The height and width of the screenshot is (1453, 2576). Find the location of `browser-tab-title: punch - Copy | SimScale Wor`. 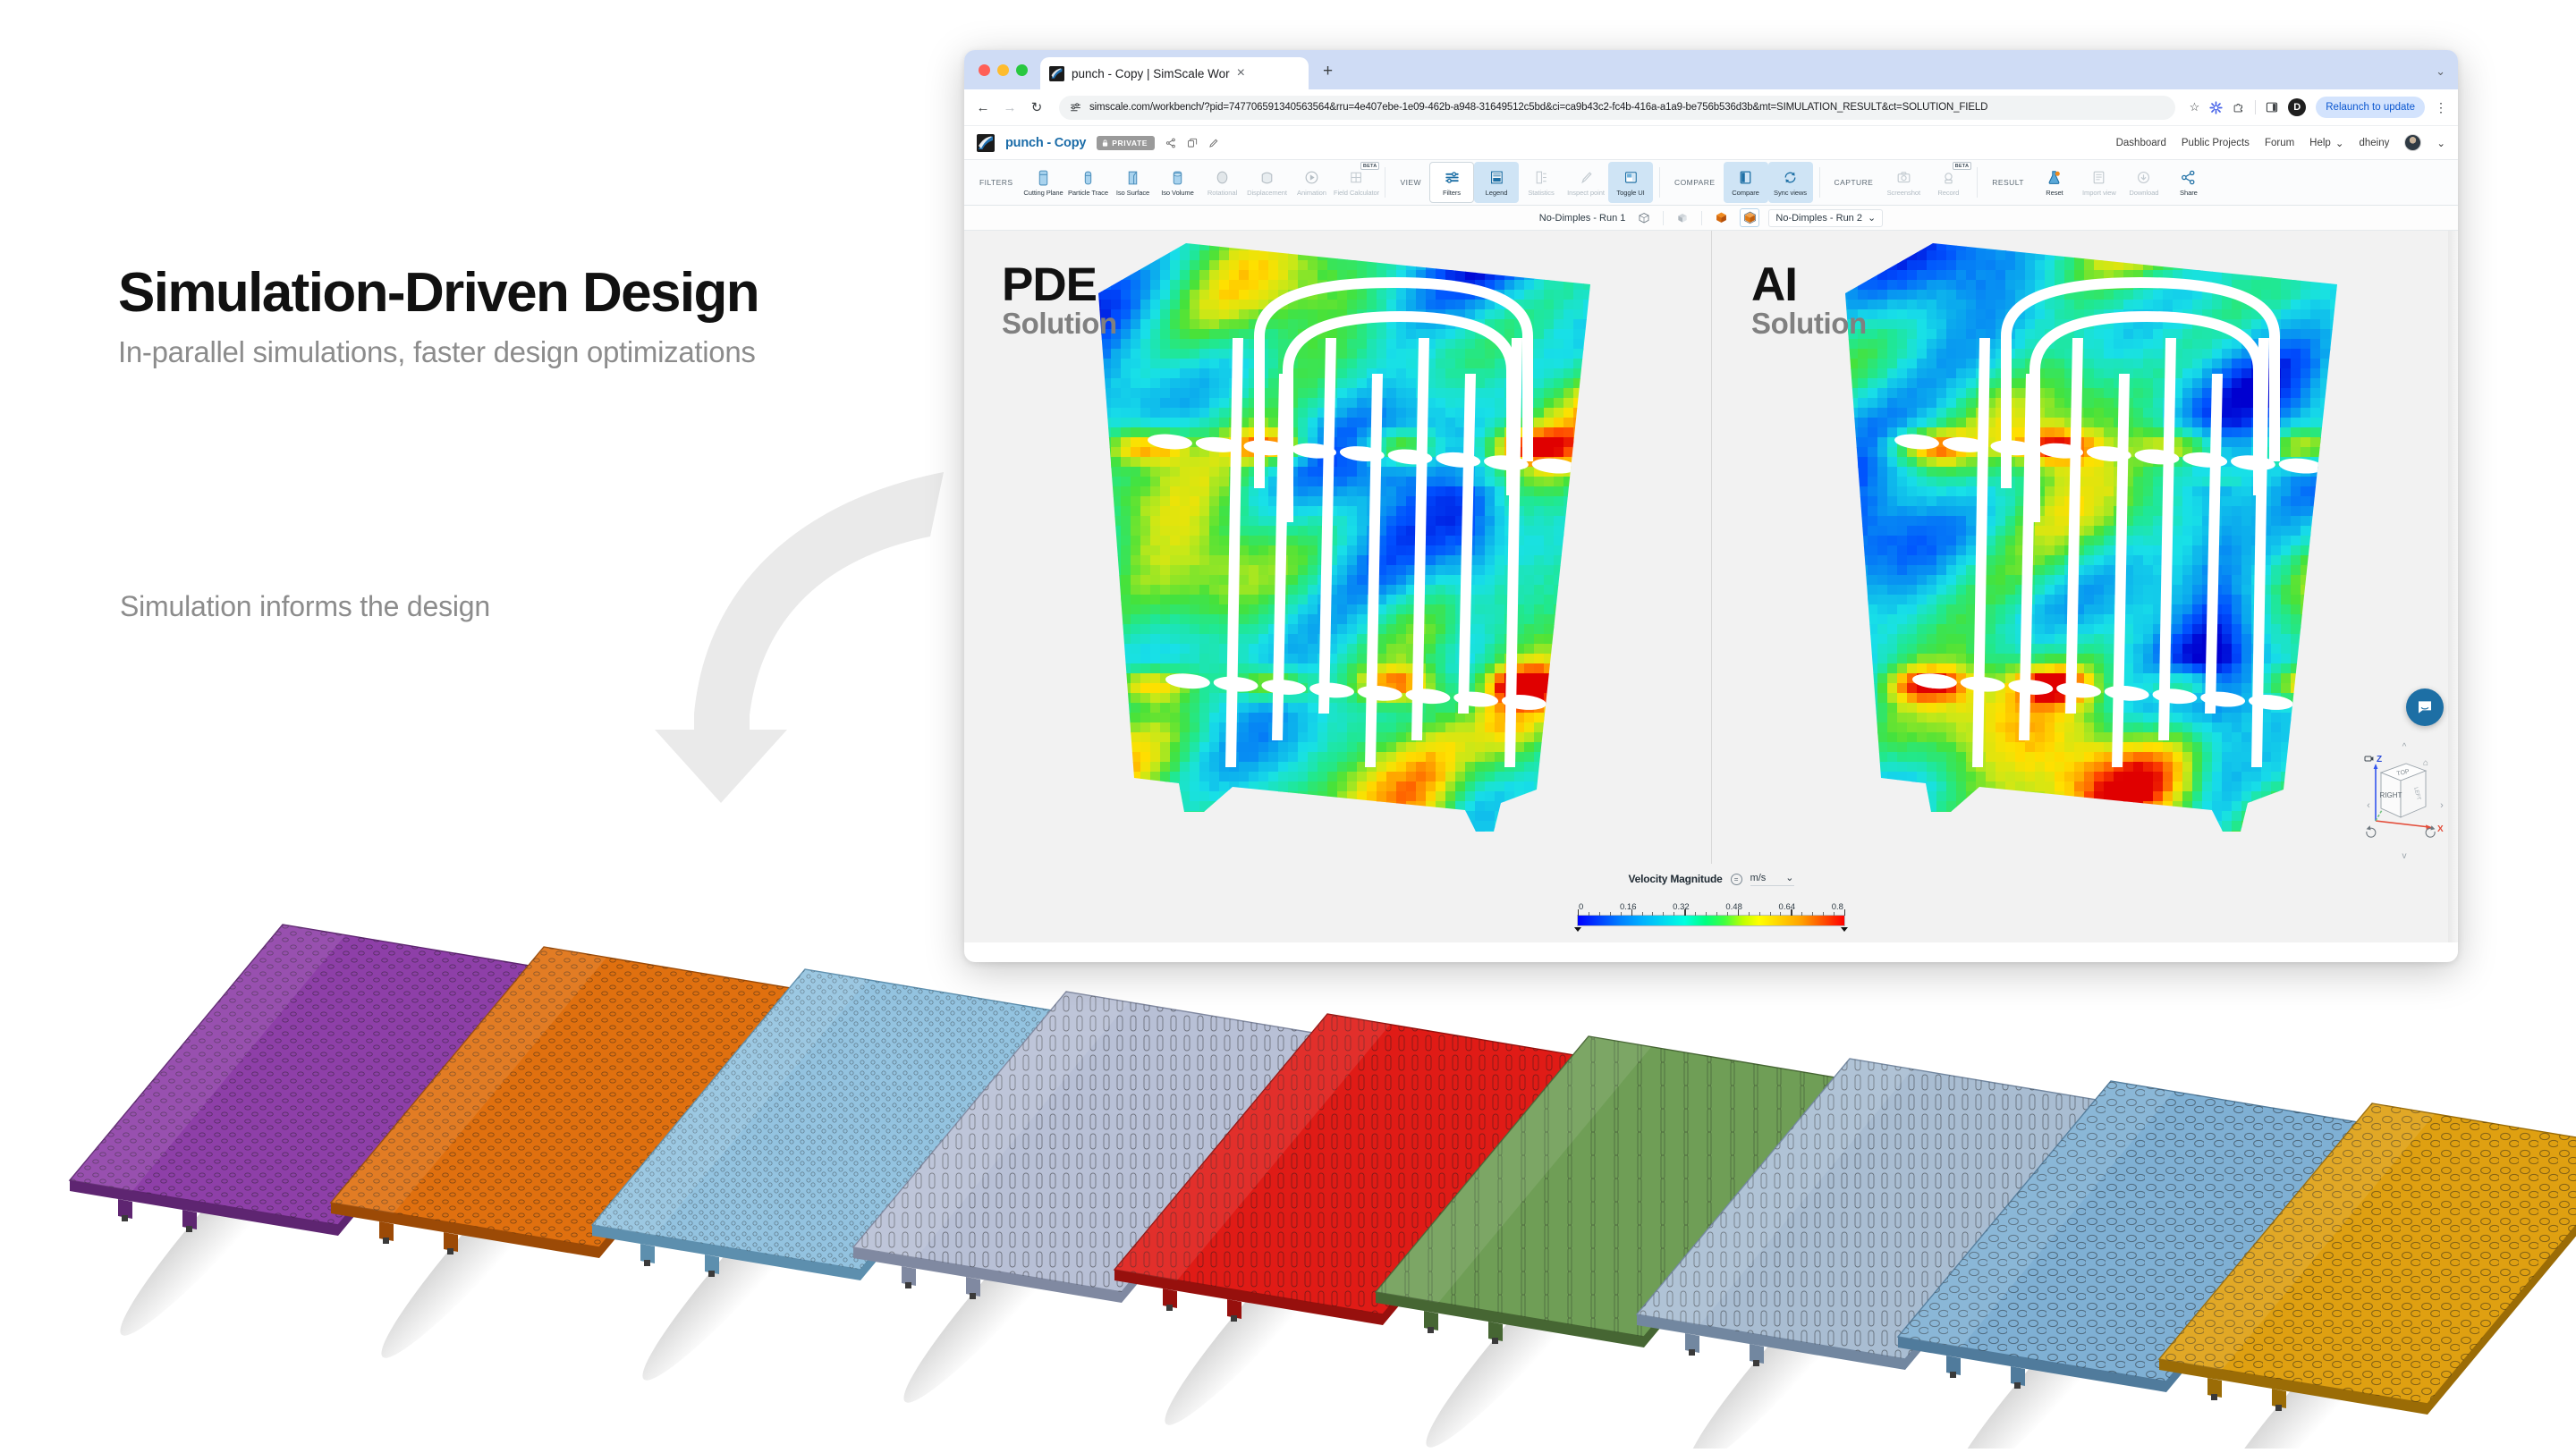

browser-tab-title: punch - Copy | SimScale Wor is located at coordinates (1151, 73).